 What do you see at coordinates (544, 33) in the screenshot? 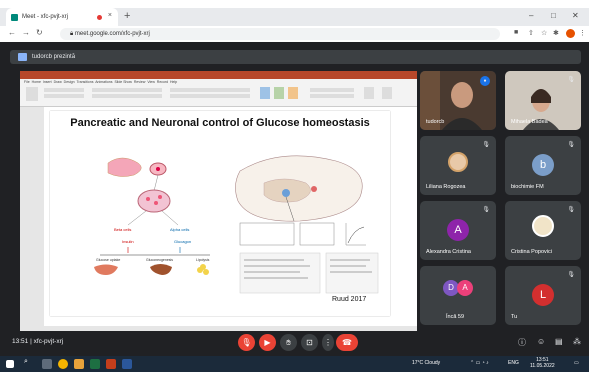
I see `bookmark-star-icon: ☆` at bounding box center [544, 33].